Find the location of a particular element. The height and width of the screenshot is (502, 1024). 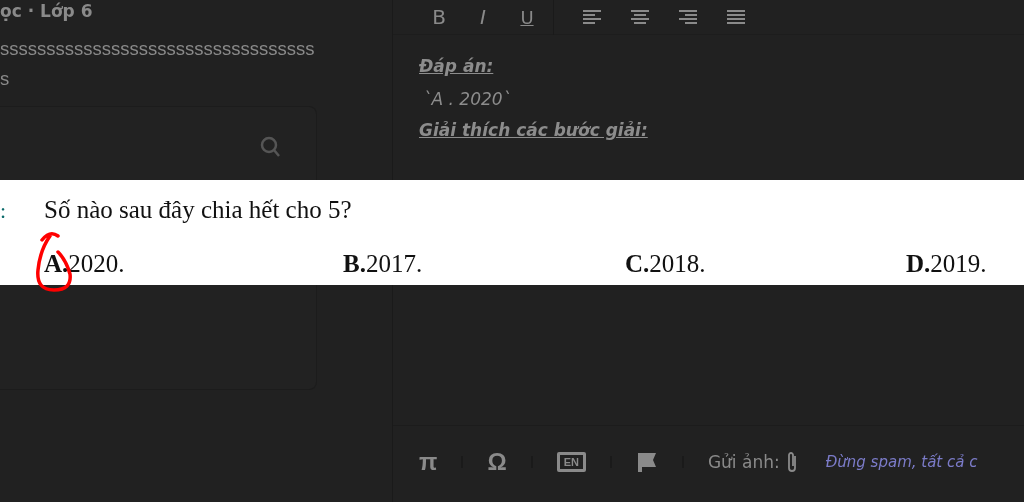

answer-option: A.2020. is located at coordinates (193, 264).